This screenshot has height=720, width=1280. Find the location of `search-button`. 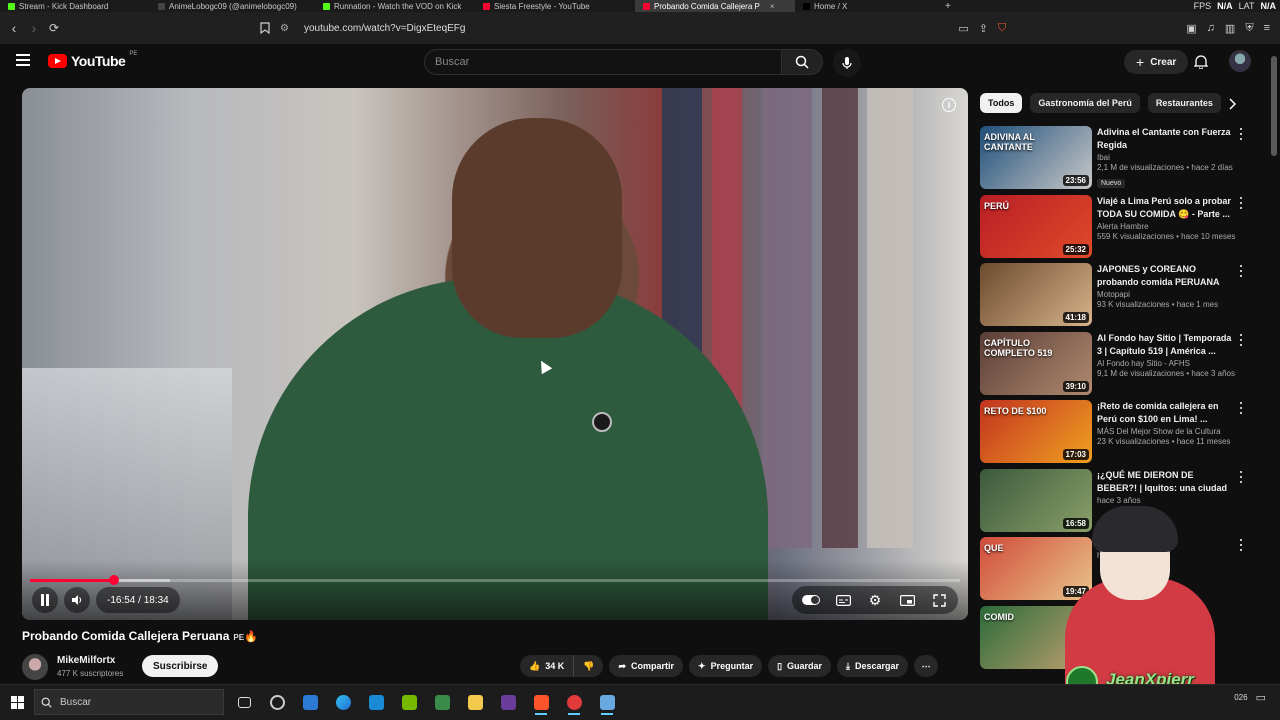

search-button is located at coordinates (802, 62).